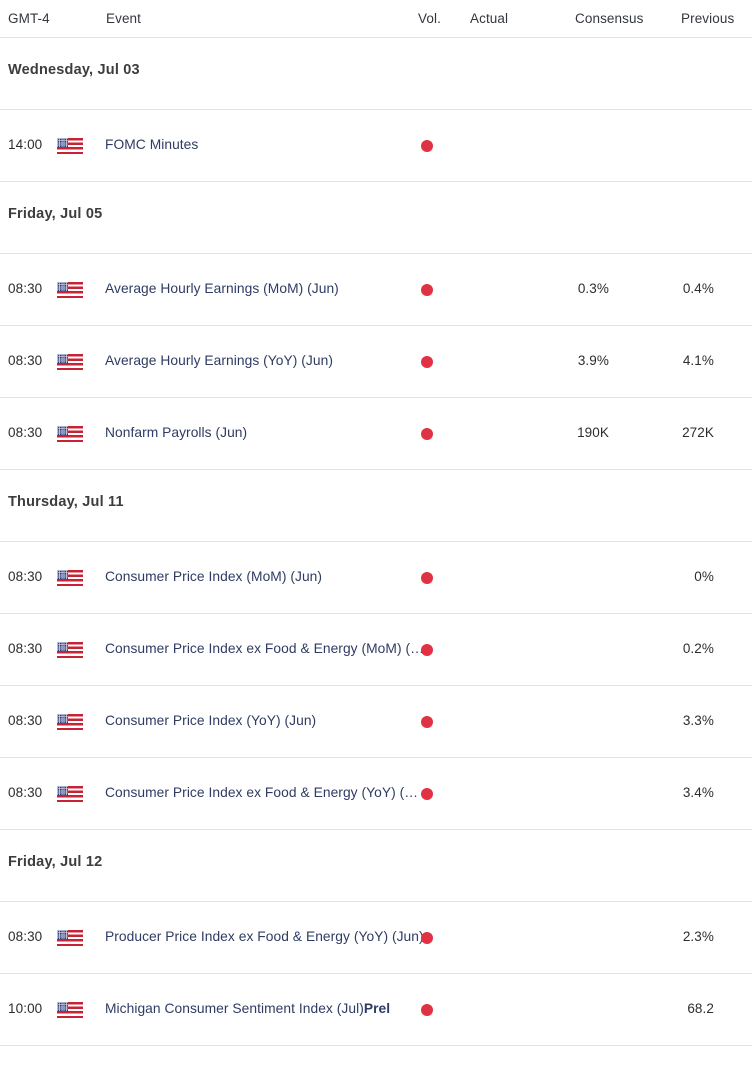 The image size is (752, 1092). I want to click on date-separator-row: Friday, Jul 12, so click(376, 866).